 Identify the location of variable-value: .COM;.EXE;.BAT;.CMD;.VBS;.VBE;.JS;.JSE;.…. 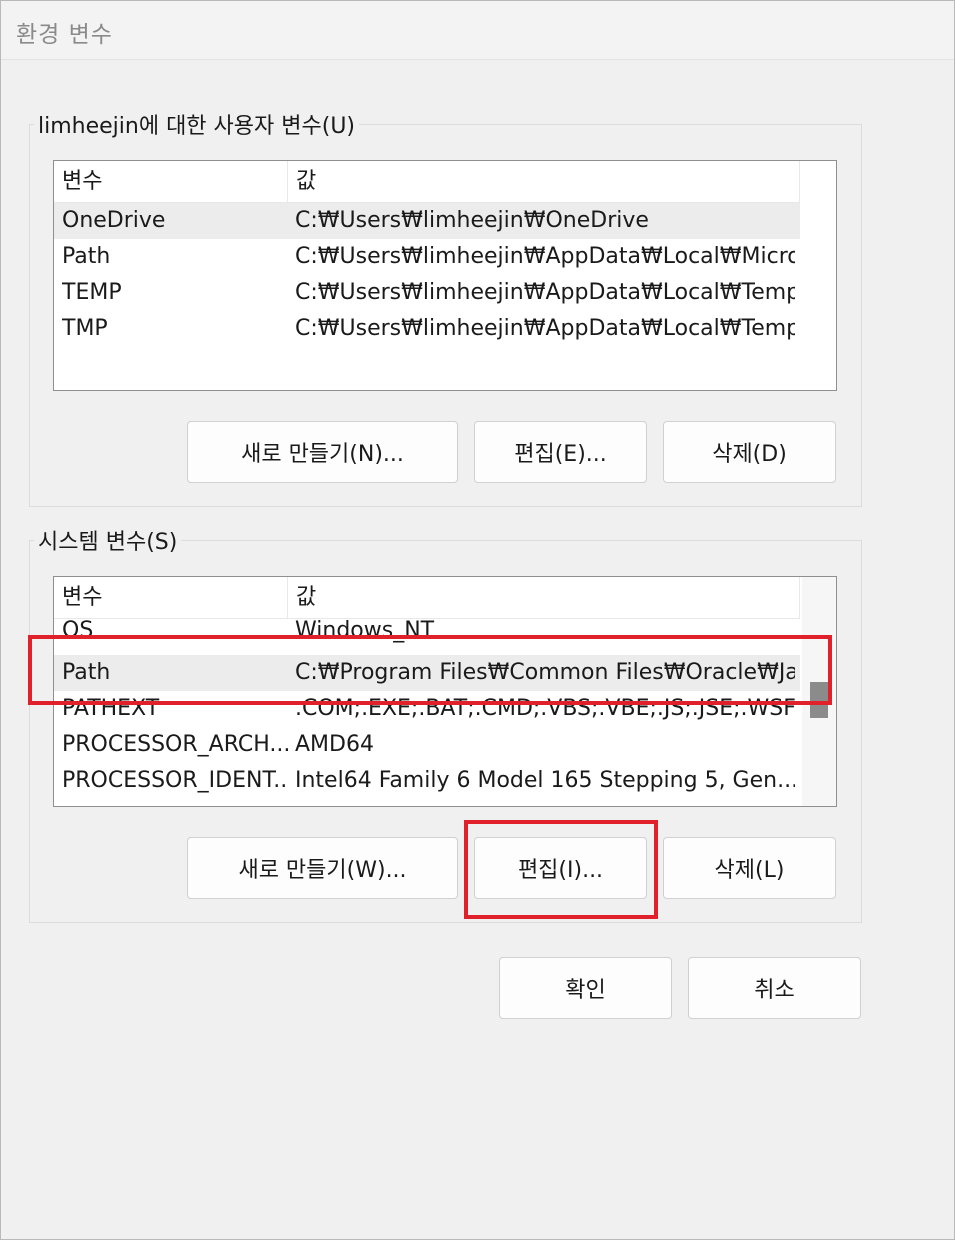
(545, 708).